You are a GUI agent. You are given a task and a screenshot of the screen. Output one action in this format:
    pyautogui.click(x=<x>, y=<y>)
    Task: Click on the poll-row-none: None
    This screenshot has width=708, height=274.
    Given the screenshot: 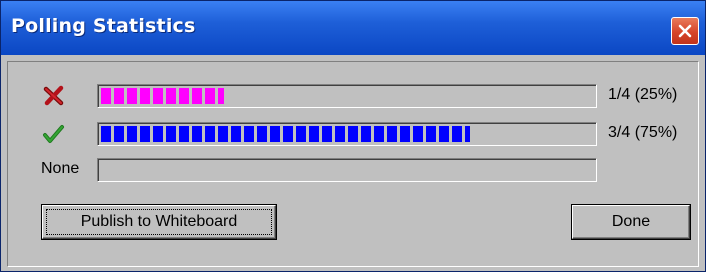 What is the action you would take?
    pyautogui.click(x=353, y=170)
    